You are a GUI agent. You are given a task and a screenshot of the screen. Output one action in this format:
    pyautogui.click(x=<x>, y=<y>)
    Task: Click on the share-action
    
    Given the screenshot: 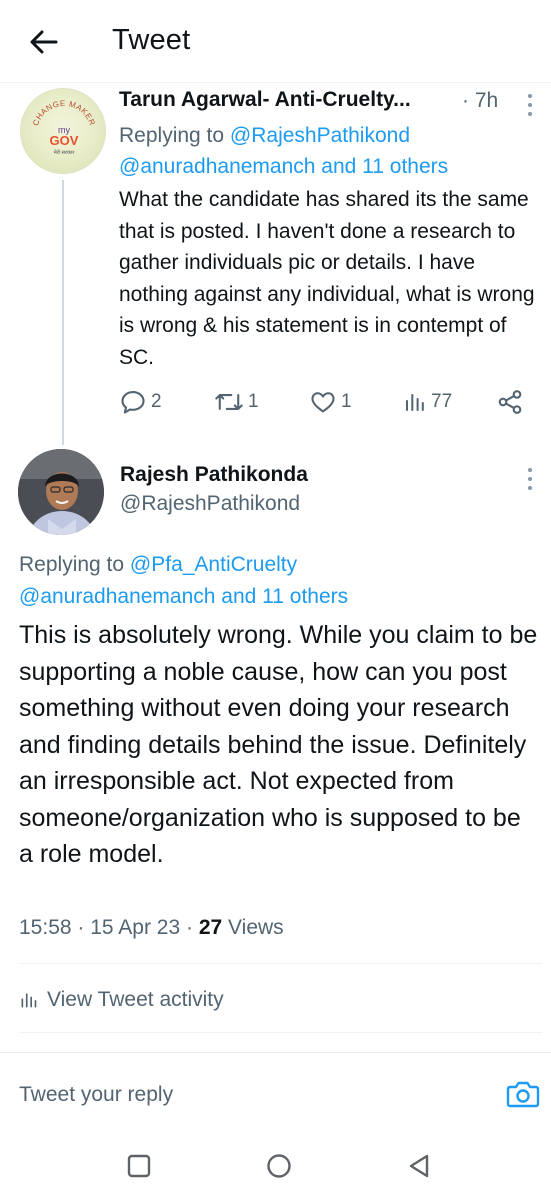 What is the action you would take?
    pyautogui.click(x=510, y=402)
    